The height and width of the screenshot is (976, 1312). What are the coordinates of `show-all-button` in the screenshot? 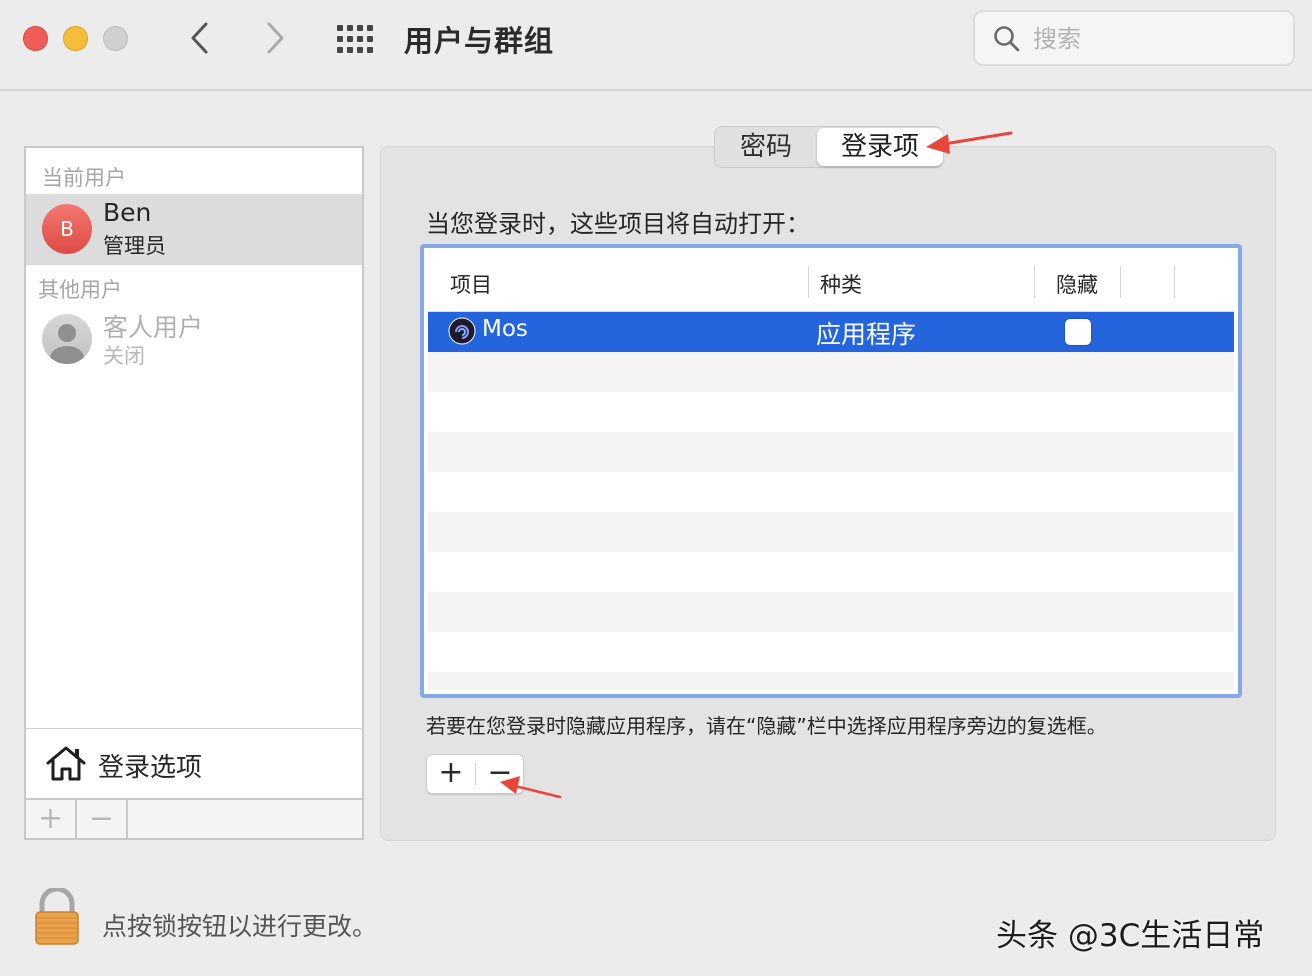 It's located at (355, 39).